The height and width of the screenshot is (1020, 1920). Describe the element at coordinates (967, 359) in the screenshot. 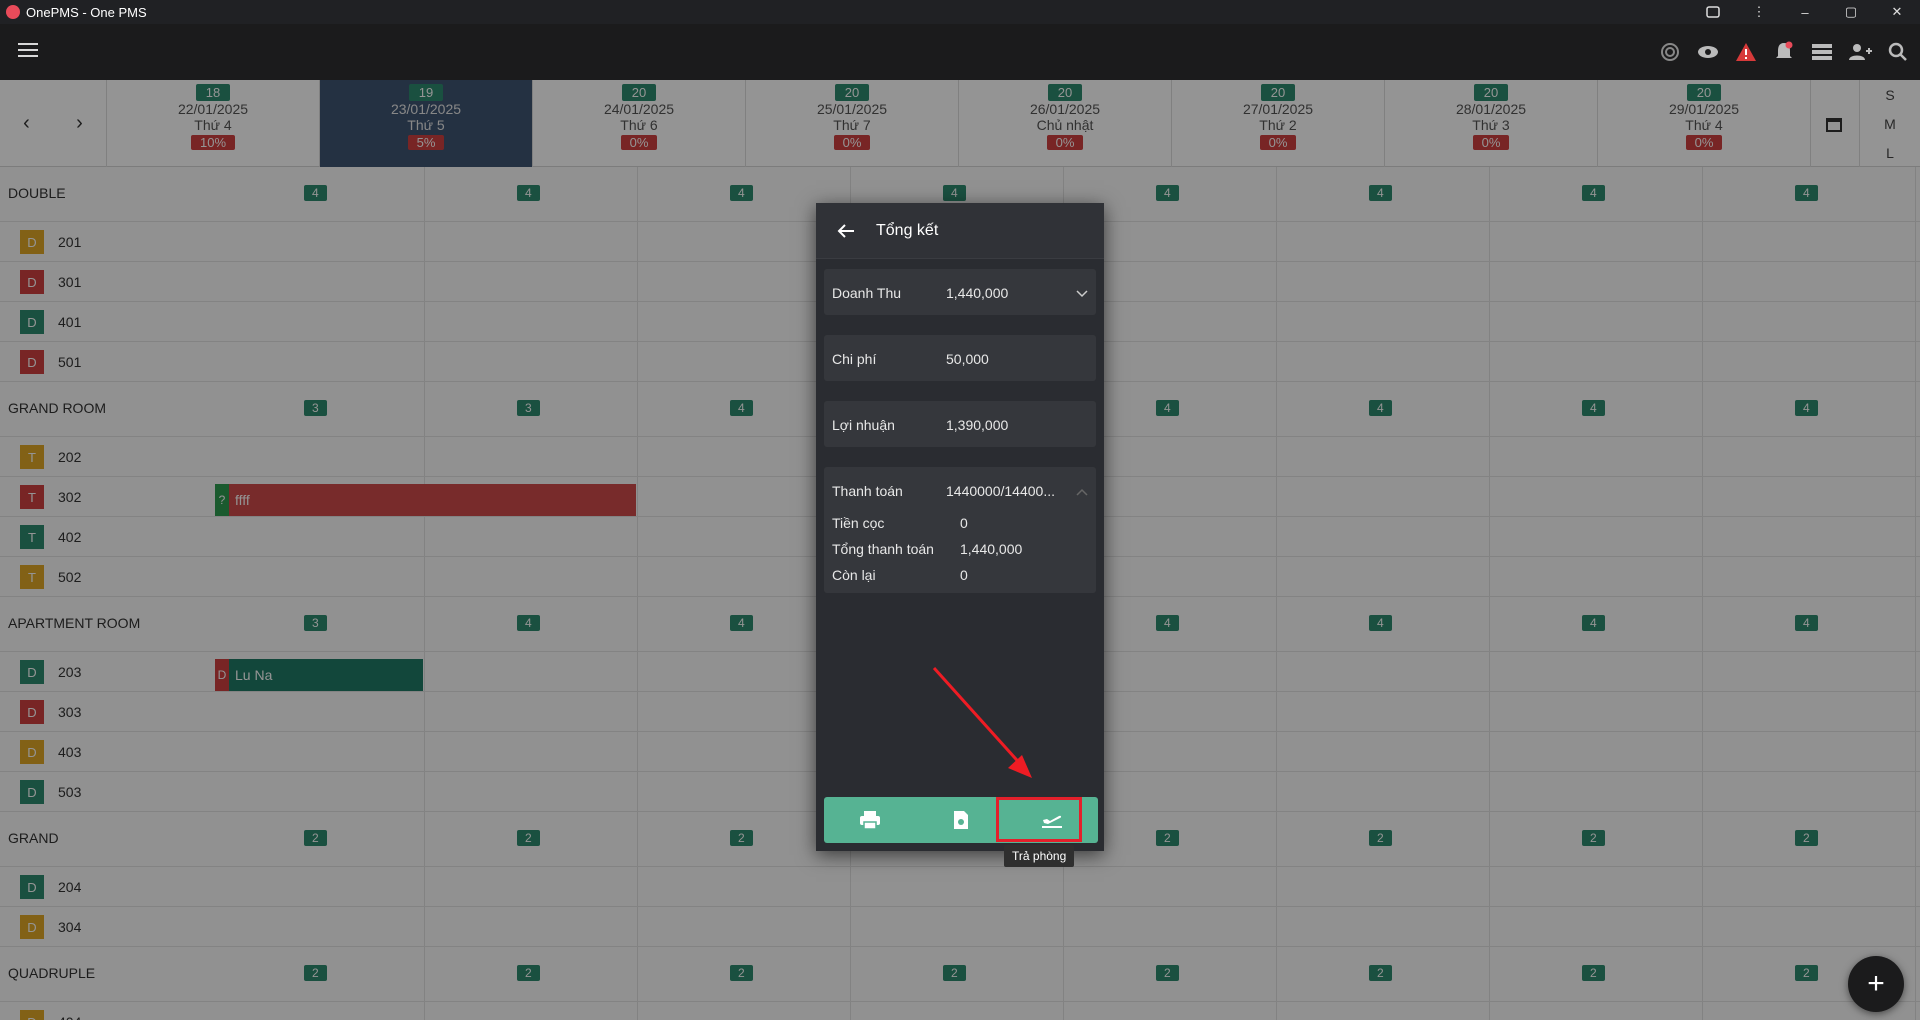

I see `cost-value: 50,000` at that location.